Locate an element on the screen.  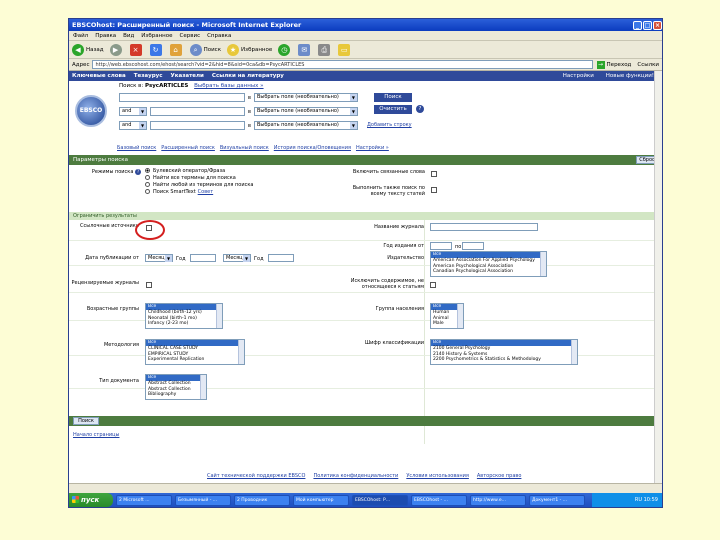
clear-button-top: Очистить is located at coordinates (393, 109).